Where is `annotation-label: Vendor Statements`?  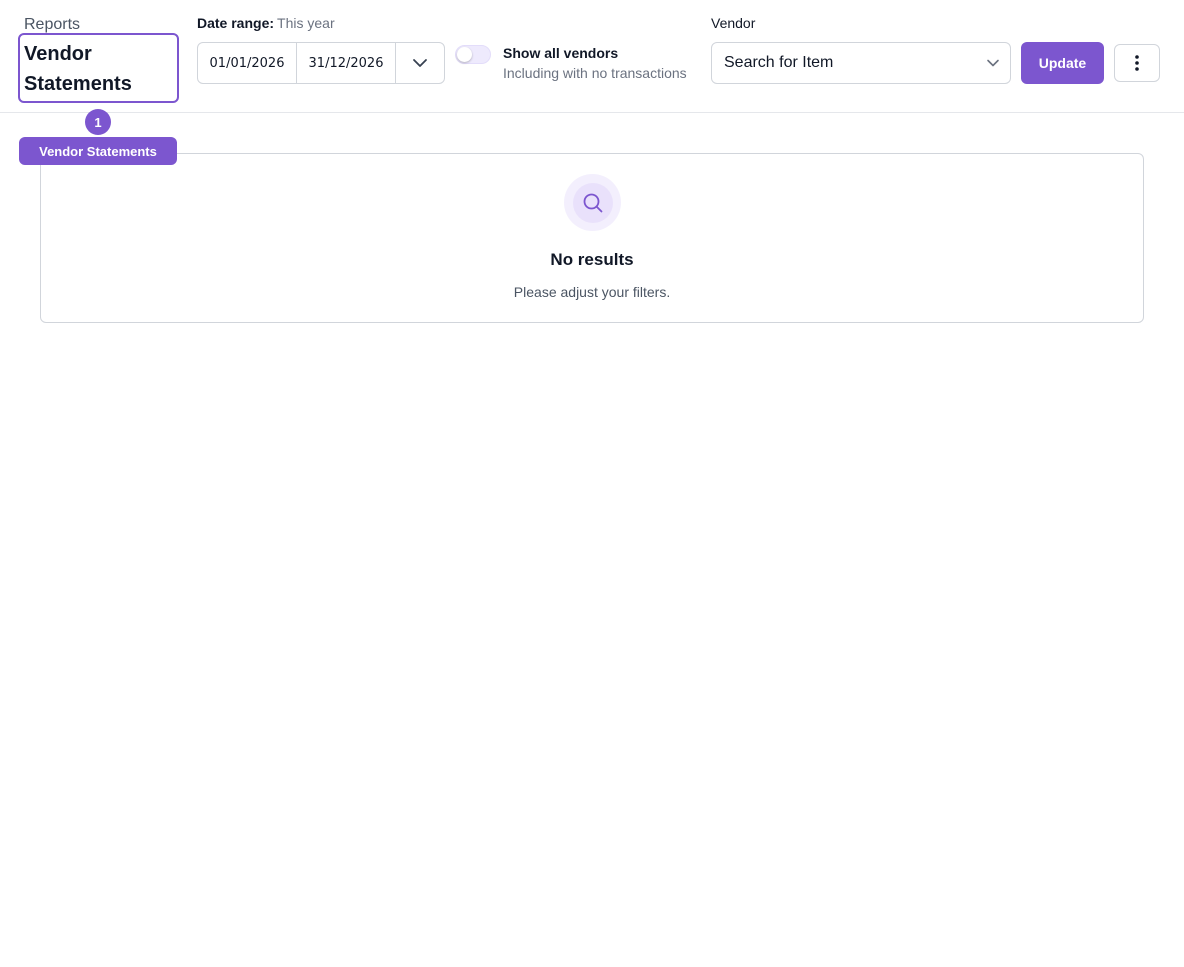
annotation-label: Vendor Statements is located at coordinates (98, 151).